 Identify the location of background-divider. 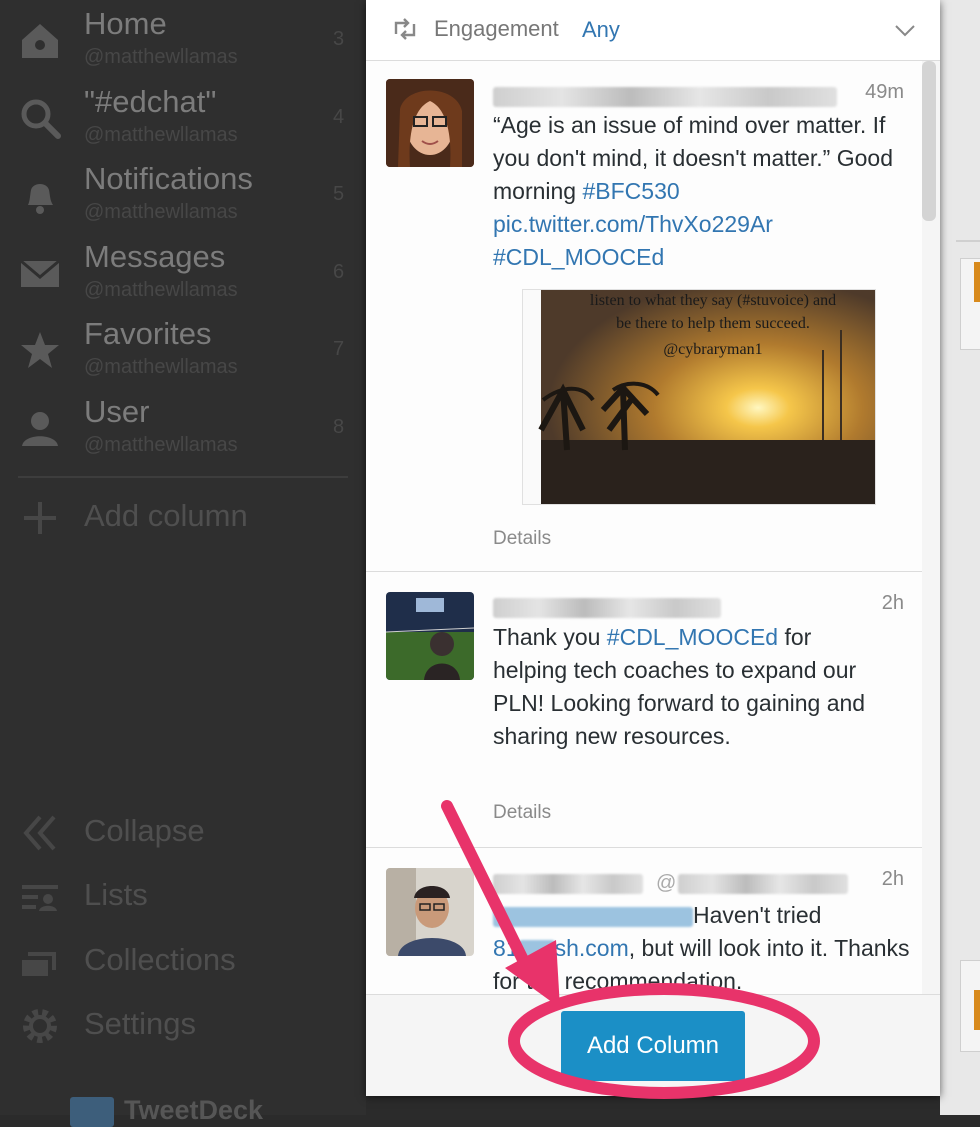
(968, 241).